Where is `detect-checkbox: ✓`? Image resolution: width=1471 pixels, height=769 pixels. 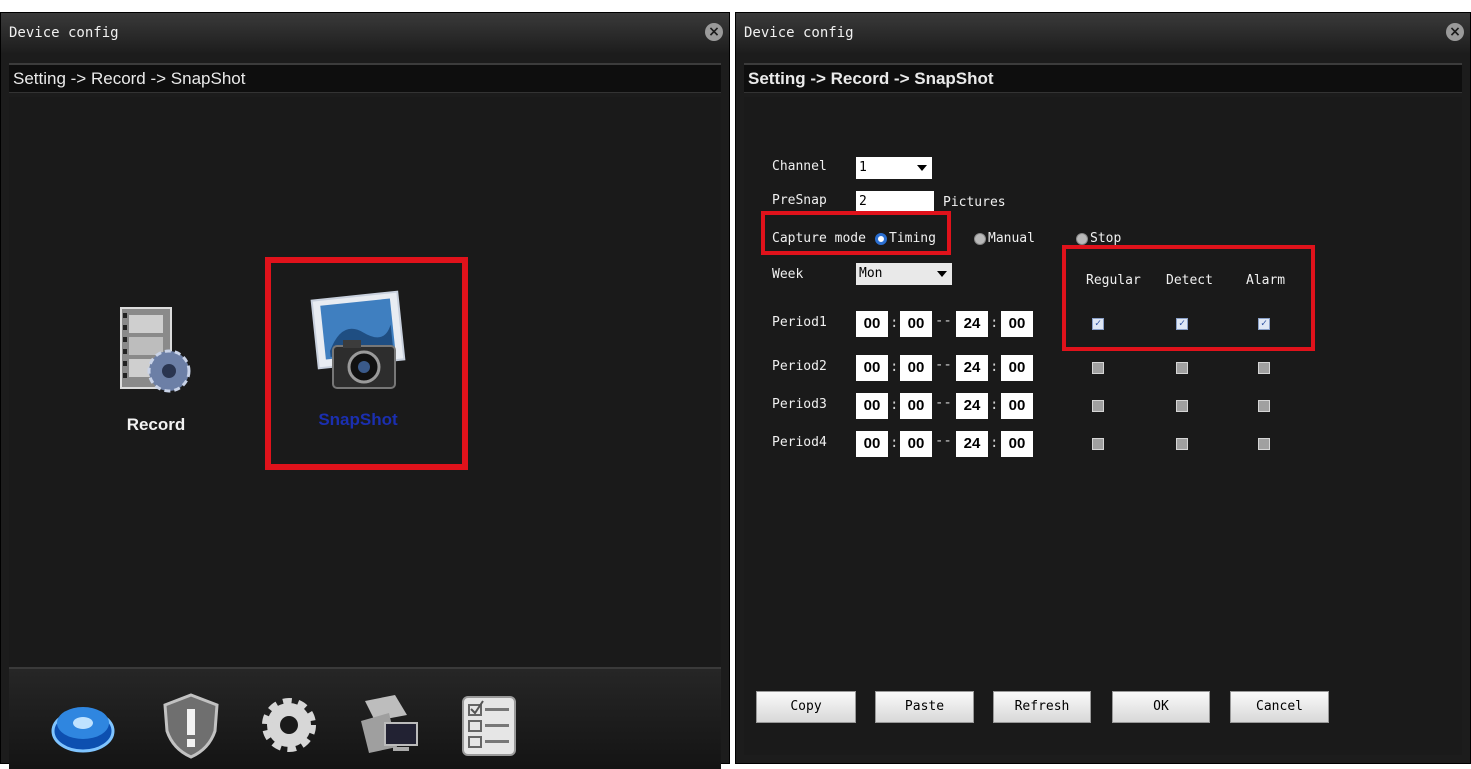
detect-checkbox: ✓ is located at coordinates (1182, 324).